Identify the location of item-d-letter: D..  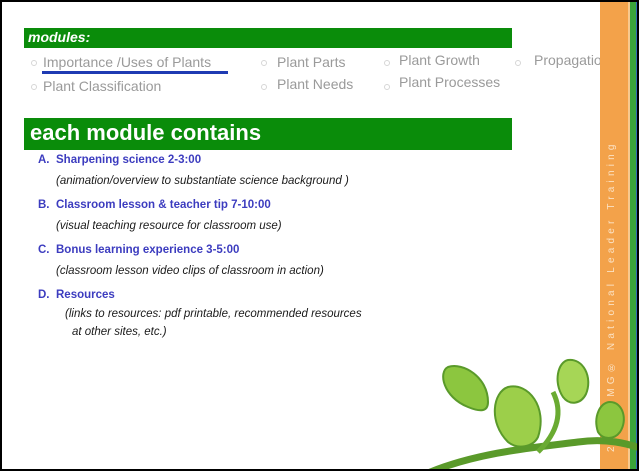
(44, 295).